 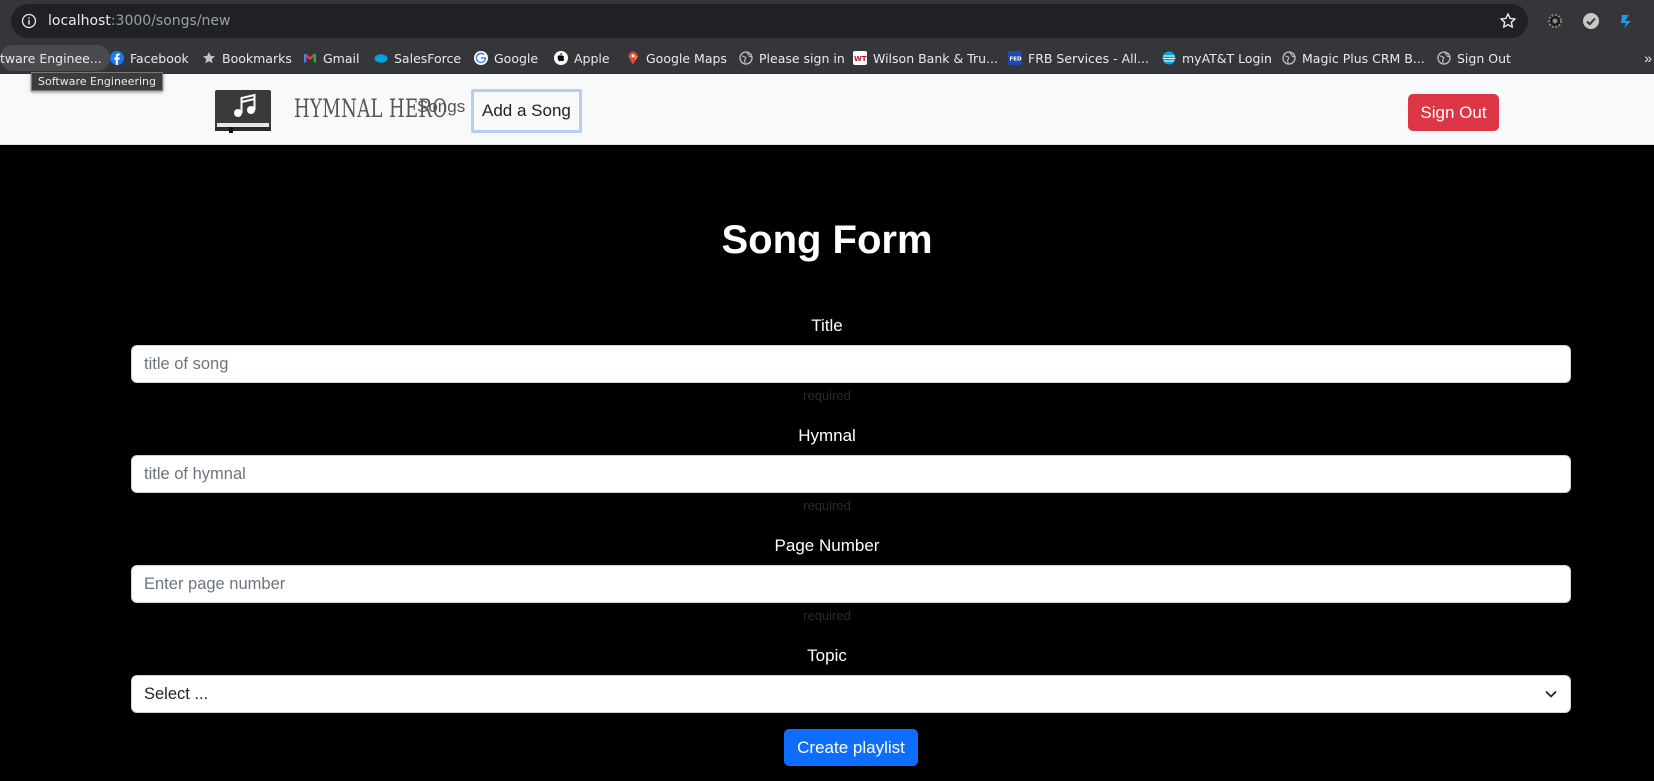 I want to click on bookmark-item: Please sign in, so click(x=792, y=58).